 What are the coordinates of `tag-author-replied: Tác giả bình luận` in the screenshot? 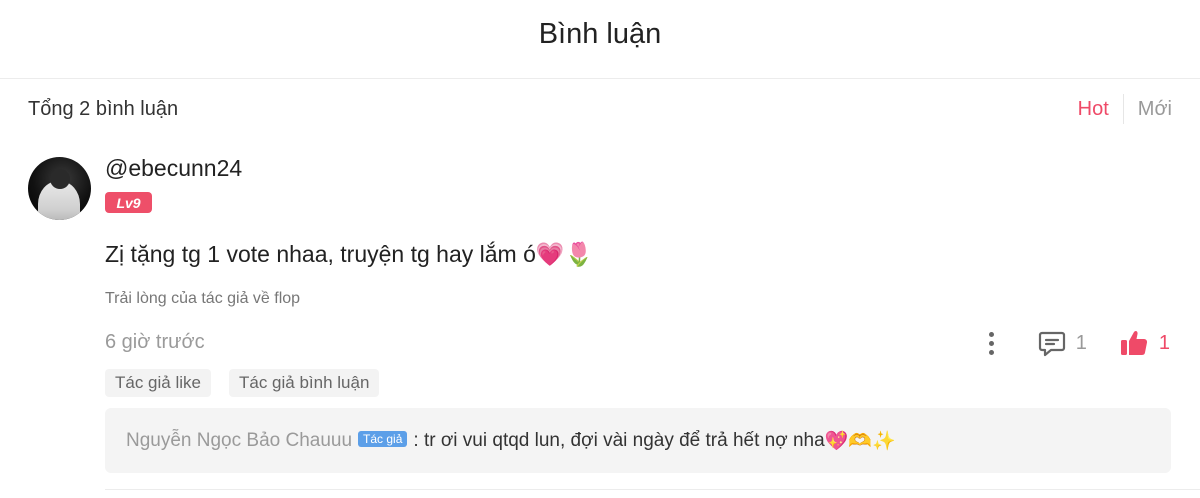 It's located at (304, 383).